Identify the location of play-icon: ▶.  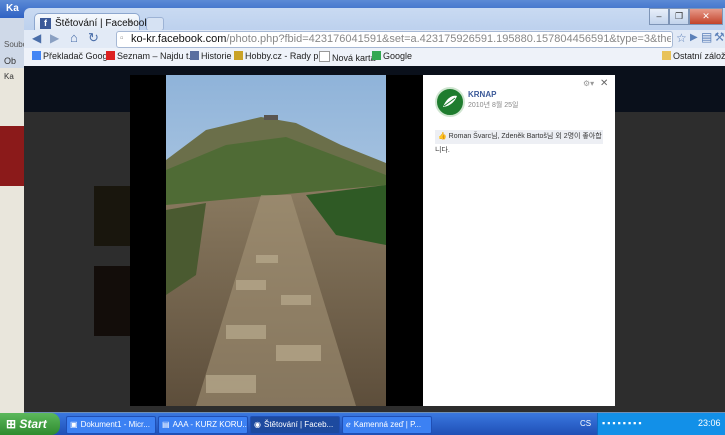
(694, 37).